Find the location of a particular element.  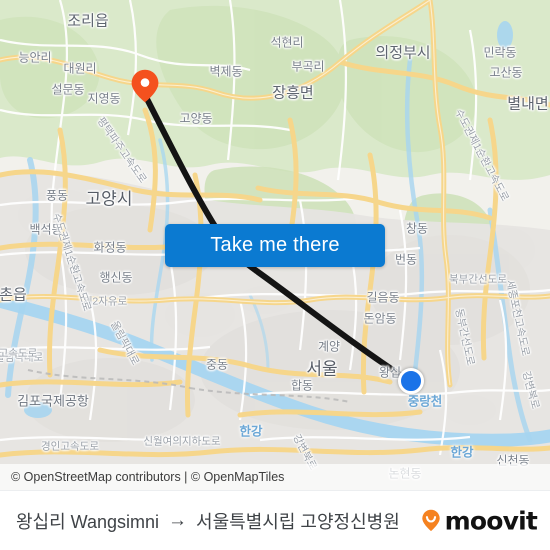

map-pin-icon is located at coordinates (145, 86).